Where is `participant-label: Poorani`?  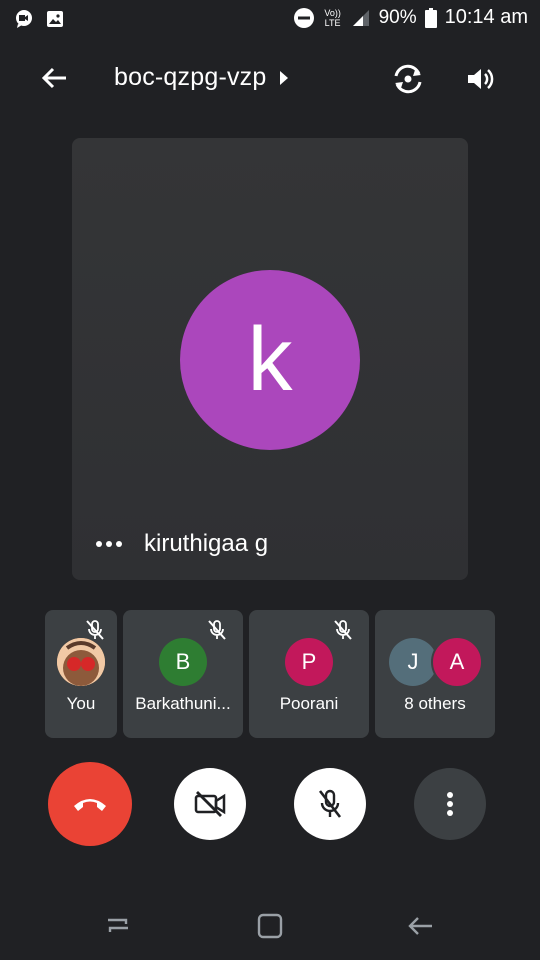
participant-label: Poorani is located at coordinates (309, 703).